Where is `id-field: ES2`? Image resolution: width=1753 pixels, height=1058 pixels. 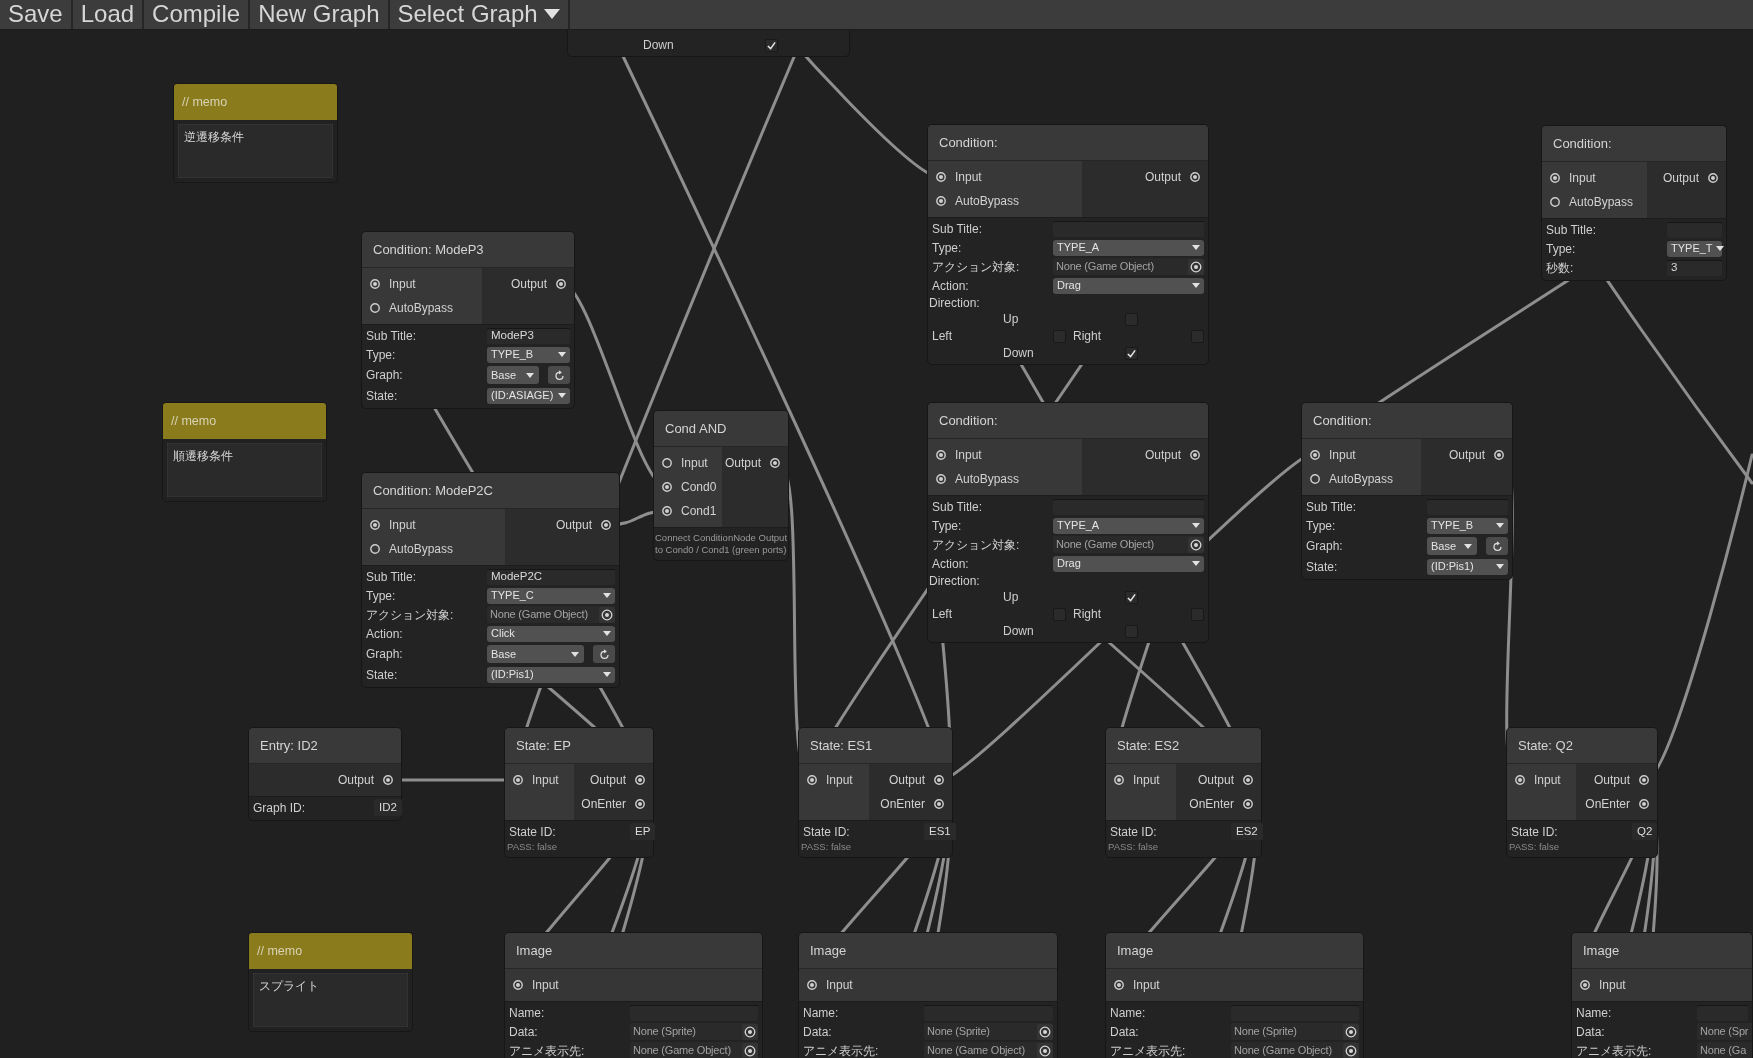
id-field: ES2 is located at coordinates (1247, 831).